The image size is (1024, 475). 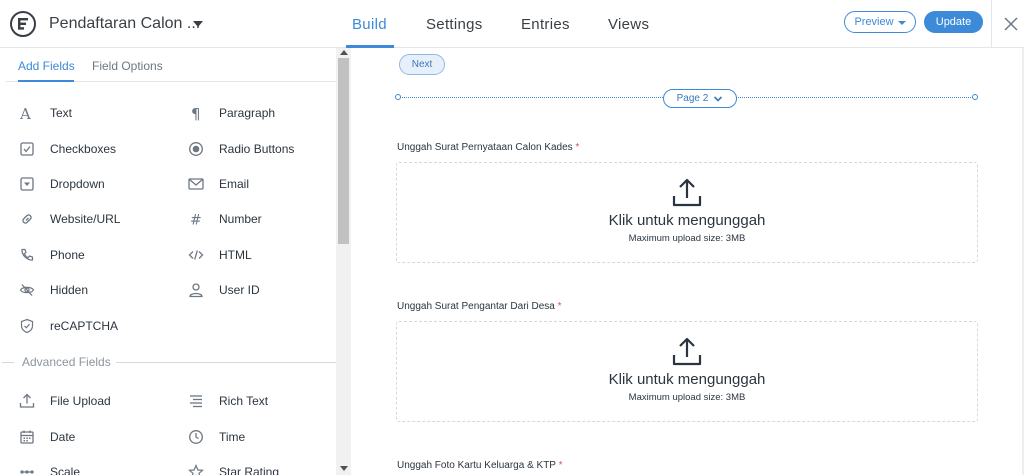 What do you see at coordinates (84, 326) in the screenshot?
I see `field-label: reCAPTCHA` at bounding box center [84, 326].